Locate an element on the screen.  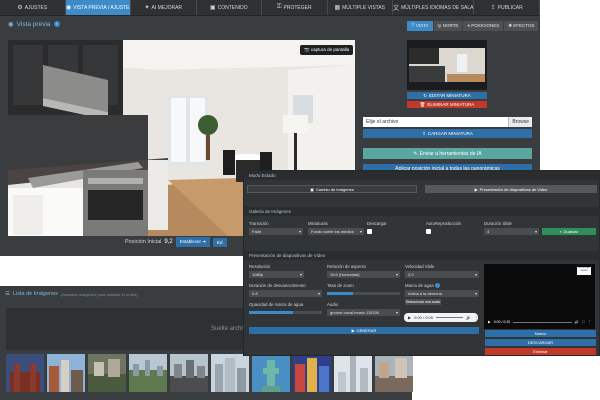
tab-vista-previa: ◉ VISTA PREVIA / AJUSTE is located at coordinates (98, 7).